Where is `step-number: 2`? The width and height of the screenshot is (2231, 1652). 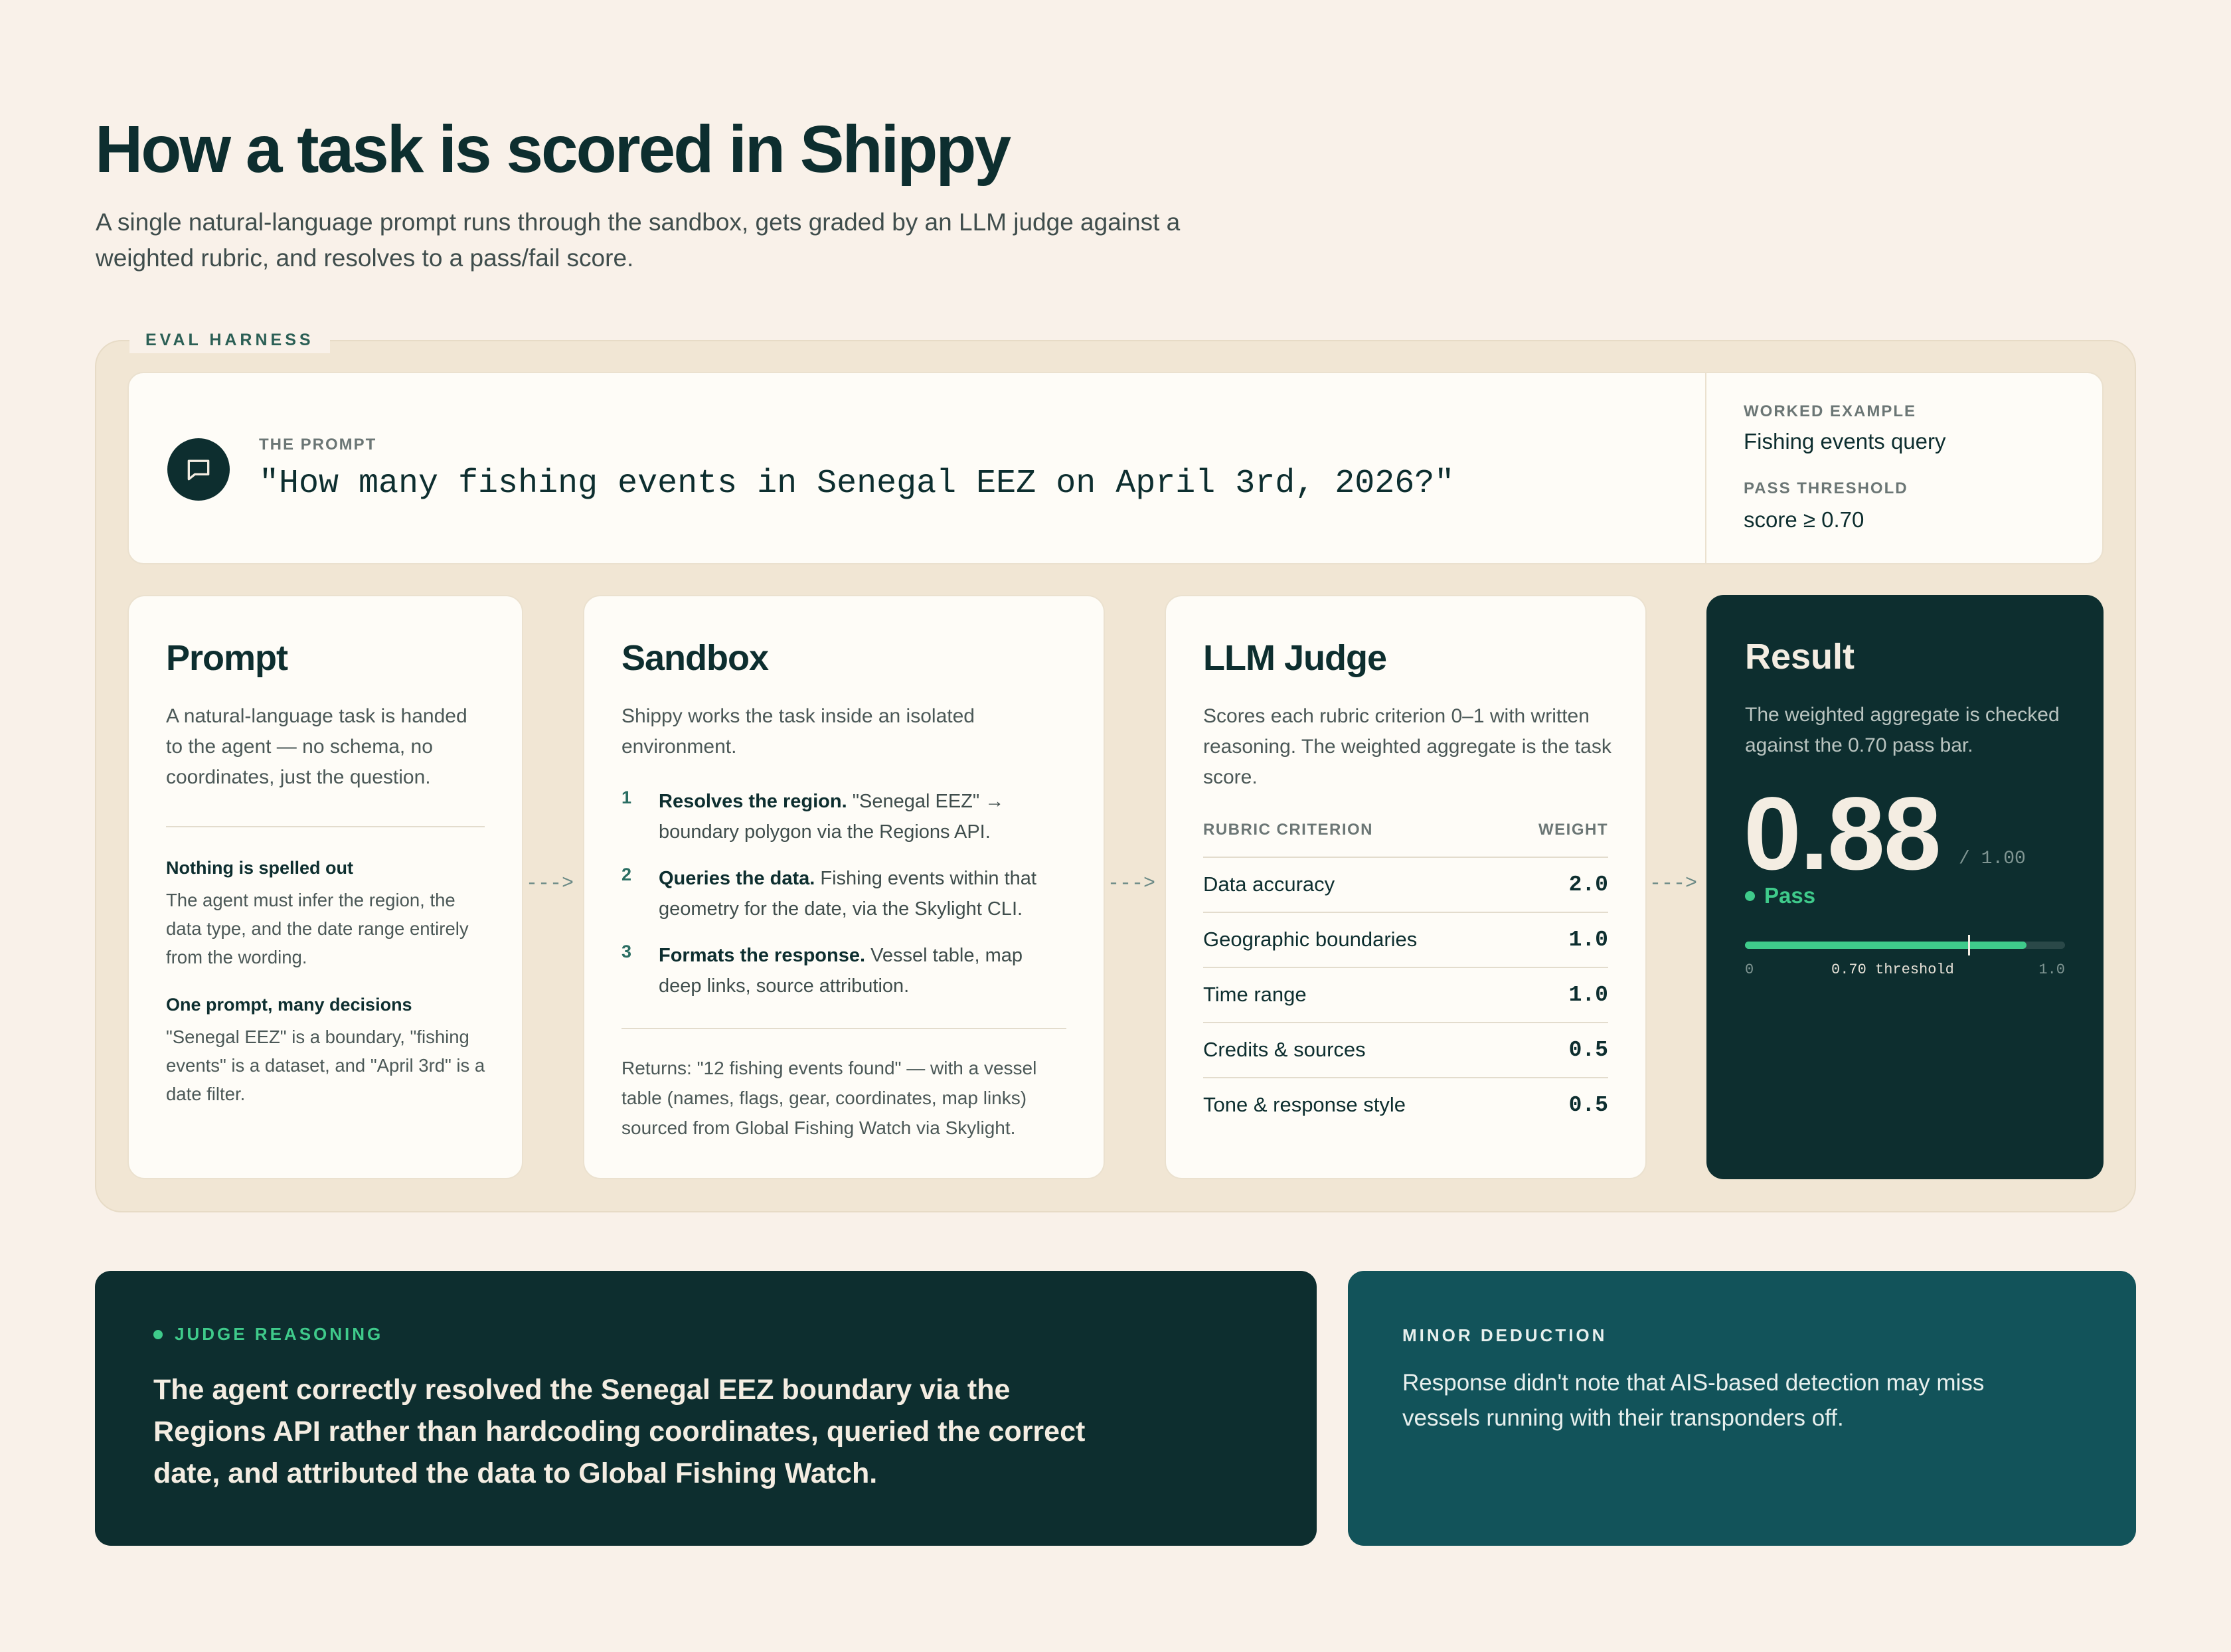
step-number: 2 is located at coordinates (626, 874).